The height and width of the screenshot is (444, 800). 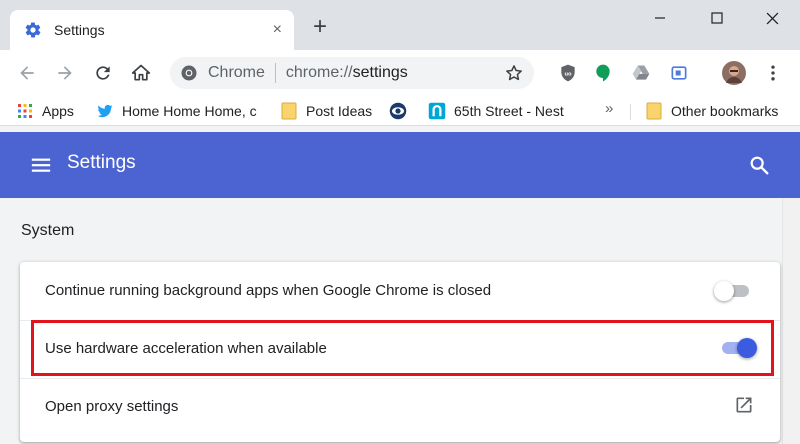 I want to click on highlight-box, so click(x=402, y=348).